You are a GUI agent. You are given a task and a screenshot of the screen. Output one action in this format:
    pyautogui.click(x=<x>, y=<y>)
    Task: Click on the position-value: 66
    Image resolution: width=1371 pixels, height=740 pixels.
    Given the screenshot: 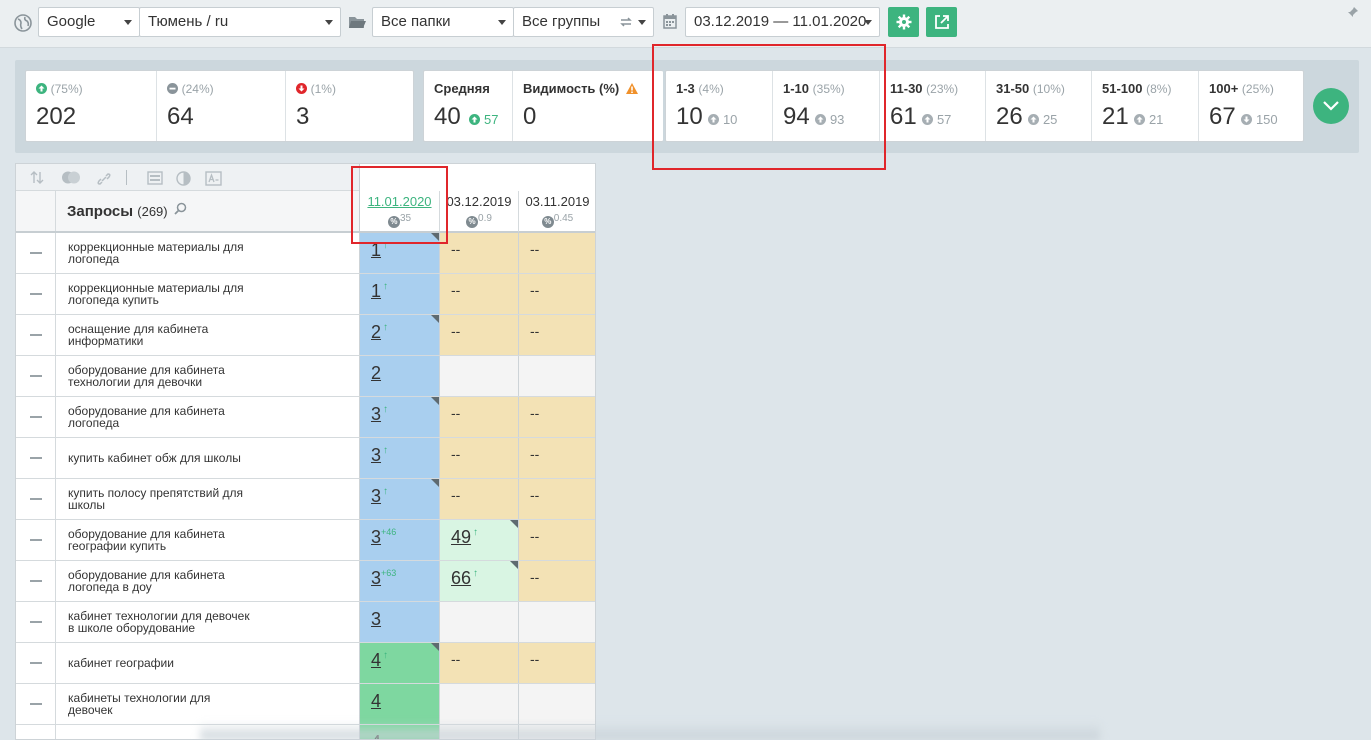 What is the action you would take?
    pyautogui.click(x=461, y=578)
    